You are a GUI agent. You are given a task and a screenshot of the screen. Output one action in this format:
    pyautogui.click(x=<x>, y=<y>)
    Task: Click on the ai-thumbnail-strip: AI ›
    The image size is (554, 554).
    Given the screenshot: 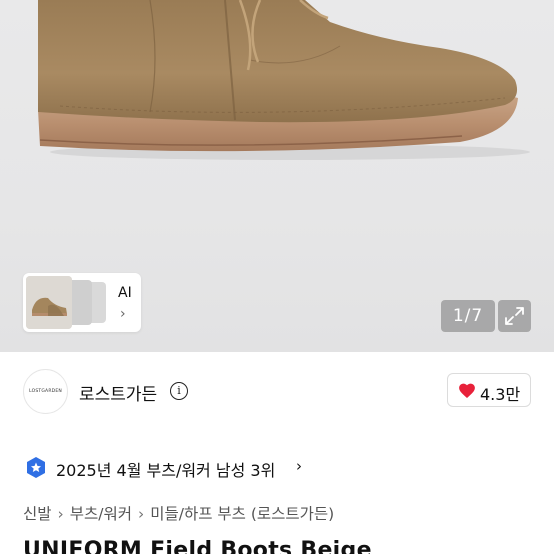 What is the action you would take?
    pyautogui.click(x=82, y=302)
    